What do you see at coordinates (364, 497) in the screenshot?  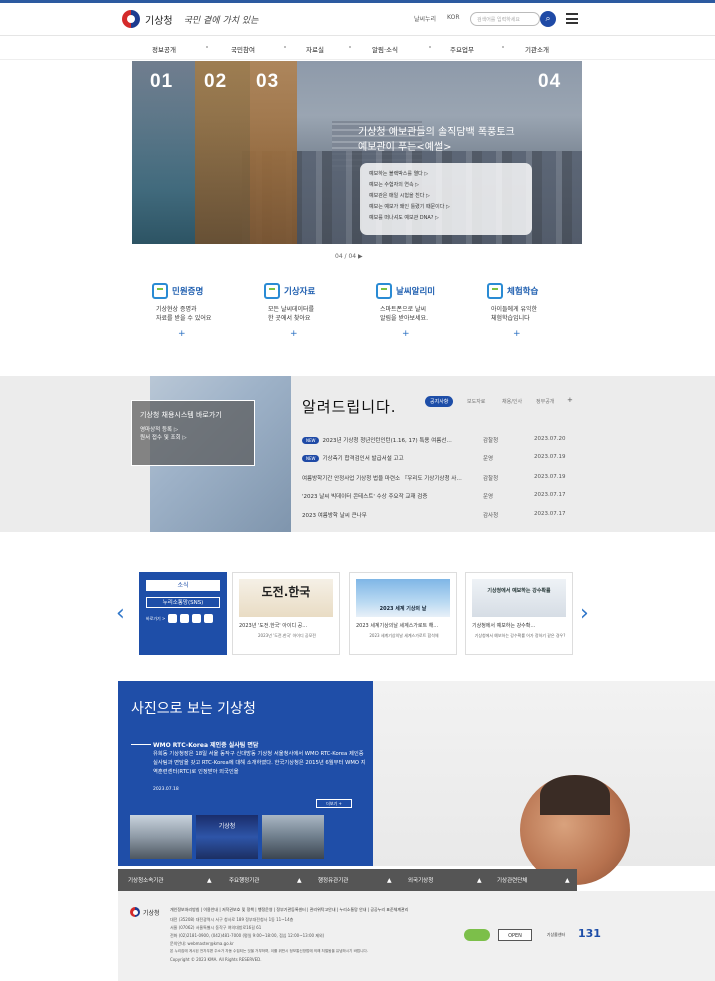 I see `notice-row-title: '2023 날씨 빅데이터 콘테스트' 수상 주요작 교재 검증` at bounding box center [364, 497].